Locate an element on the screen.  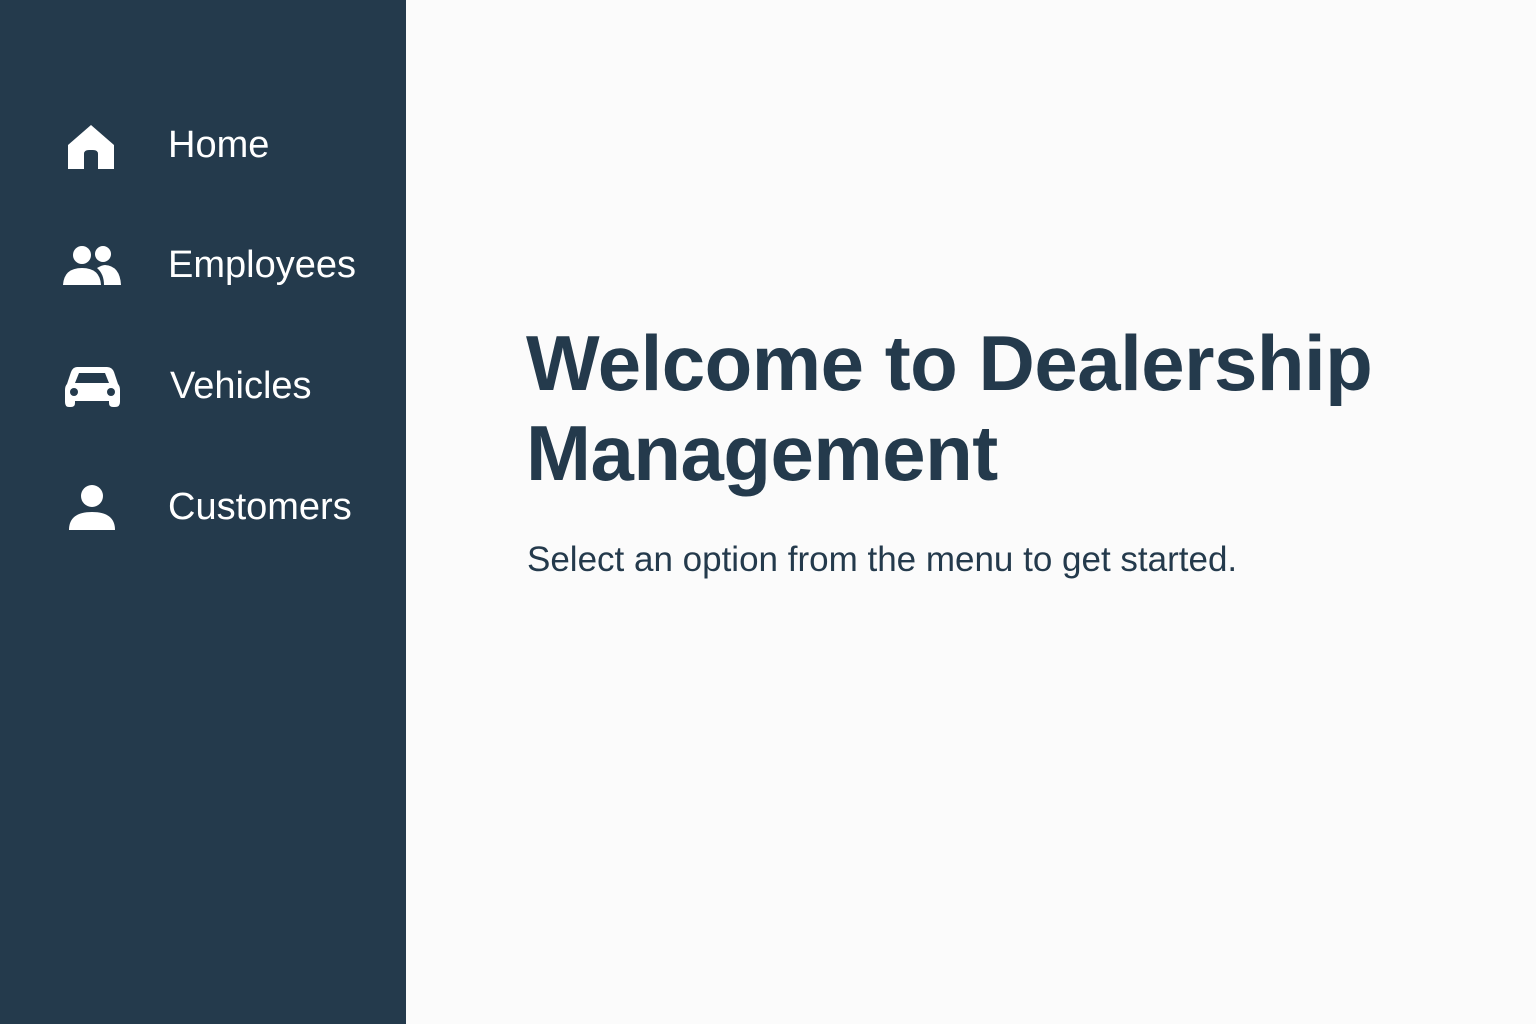
sidebar-item-label: Vehicles is located at coordinates (241, 386).